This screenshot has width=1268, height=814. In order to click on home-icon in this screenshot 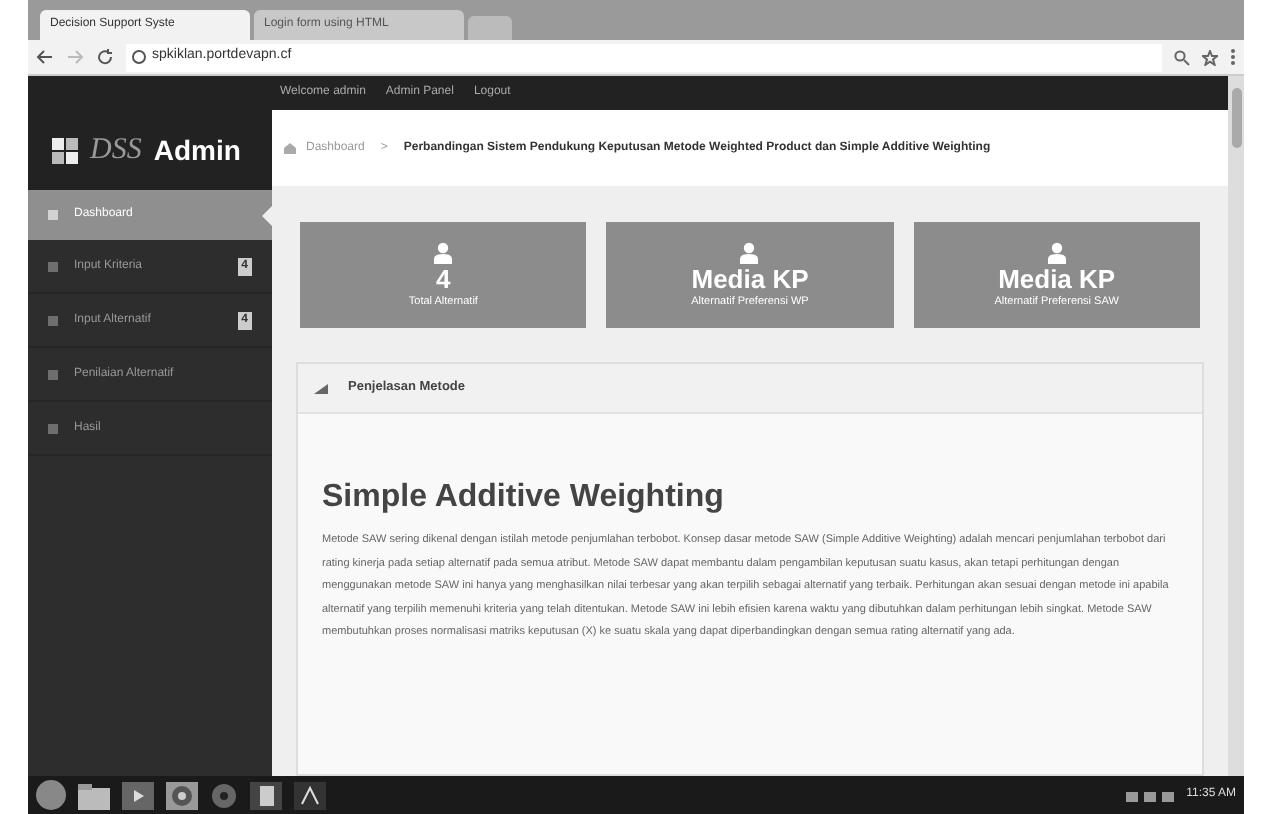, I will do `click(290, 148)`.